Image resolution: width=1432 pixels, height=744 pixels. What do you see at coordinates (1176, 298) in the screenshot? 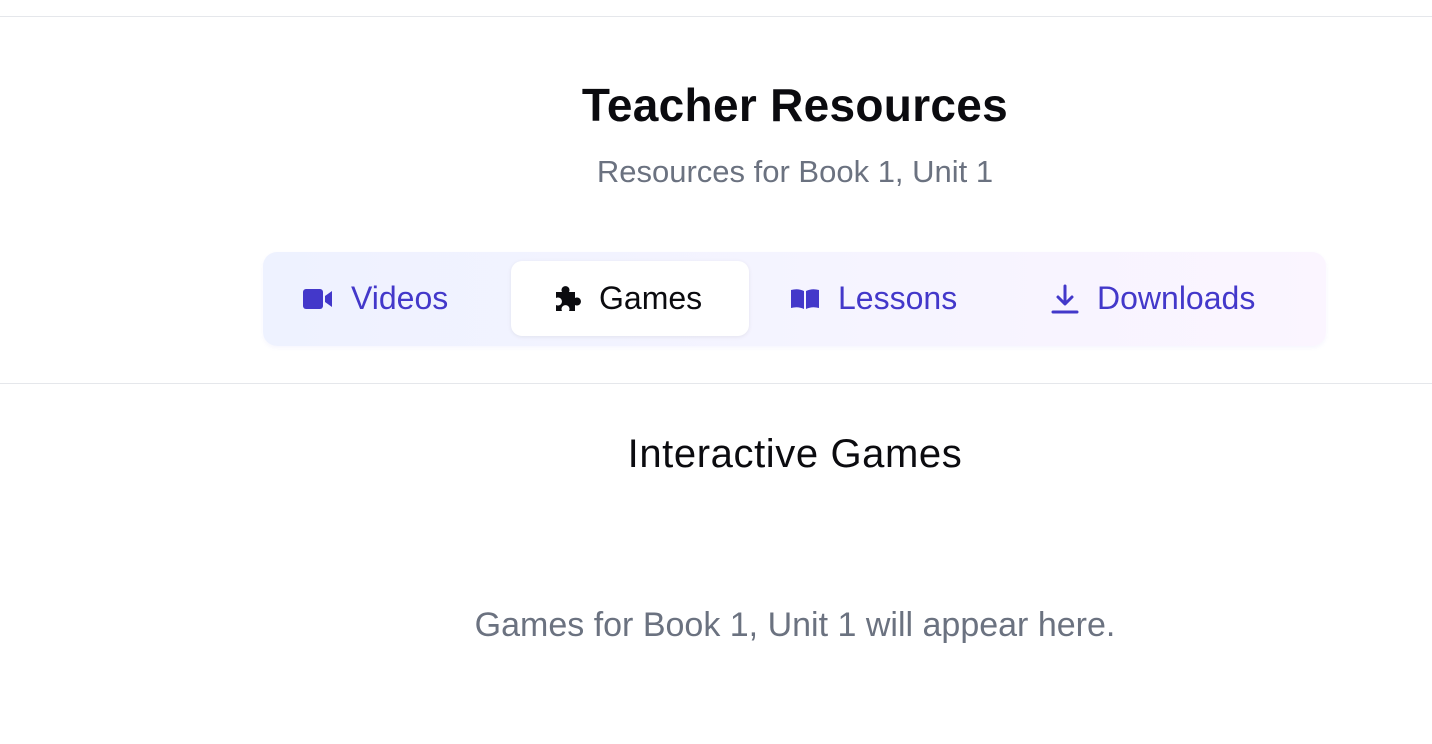
I see `tab-downloads-label: Downloads` at bounding box center [1176, 298].